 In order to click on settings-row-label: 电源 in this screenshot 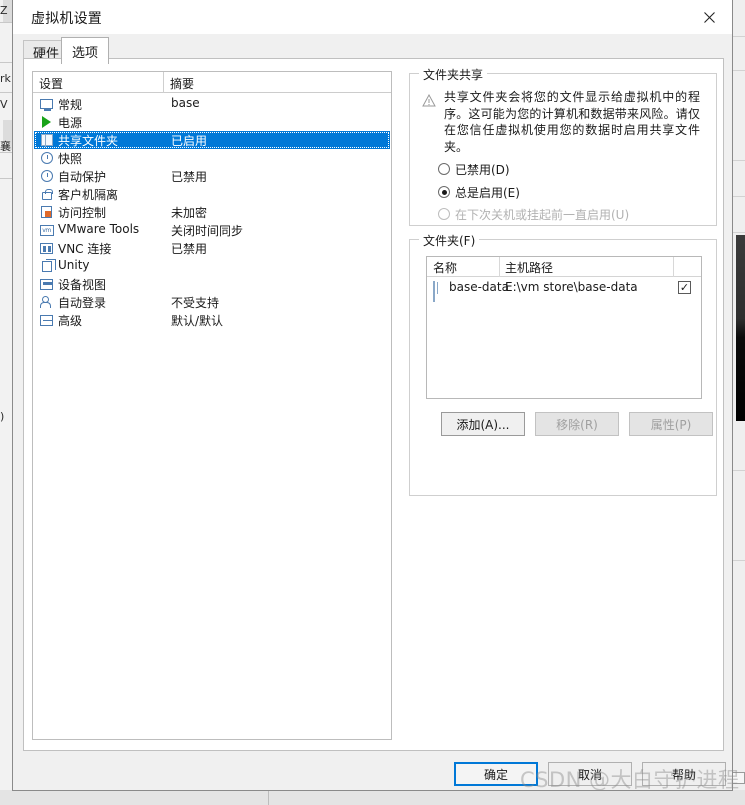, I will do `click(70, 123)`.